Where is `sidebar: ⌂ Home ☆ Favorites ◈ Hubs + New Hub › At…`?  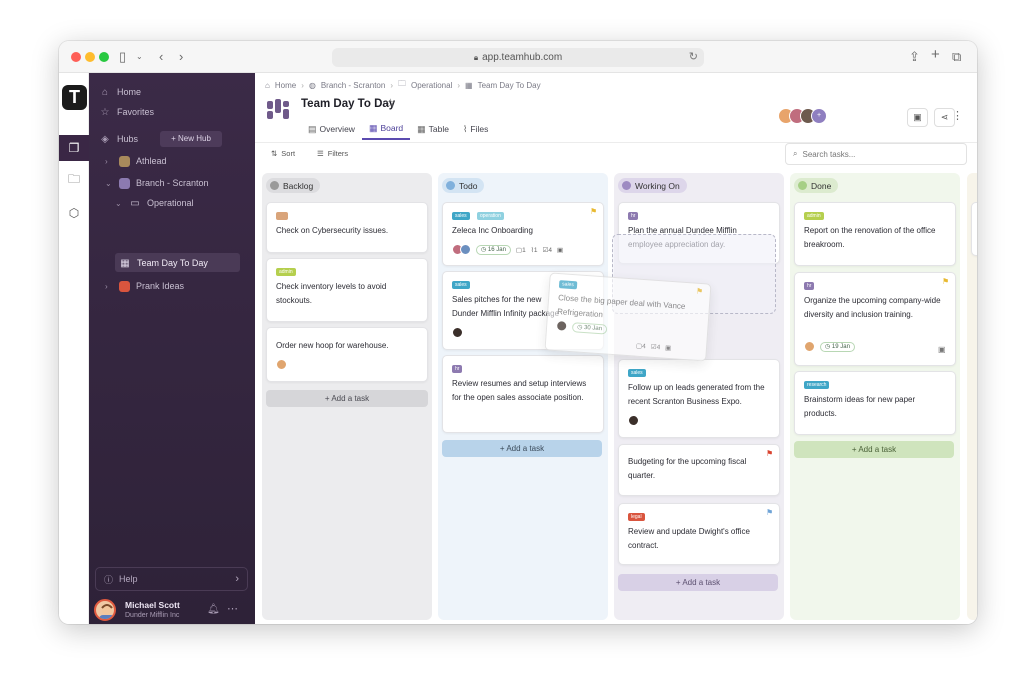 sidebar: ⌂ Home ☆ Favorites ◈ Hubs + New Hub › At… is located at coordinates (172, 348).